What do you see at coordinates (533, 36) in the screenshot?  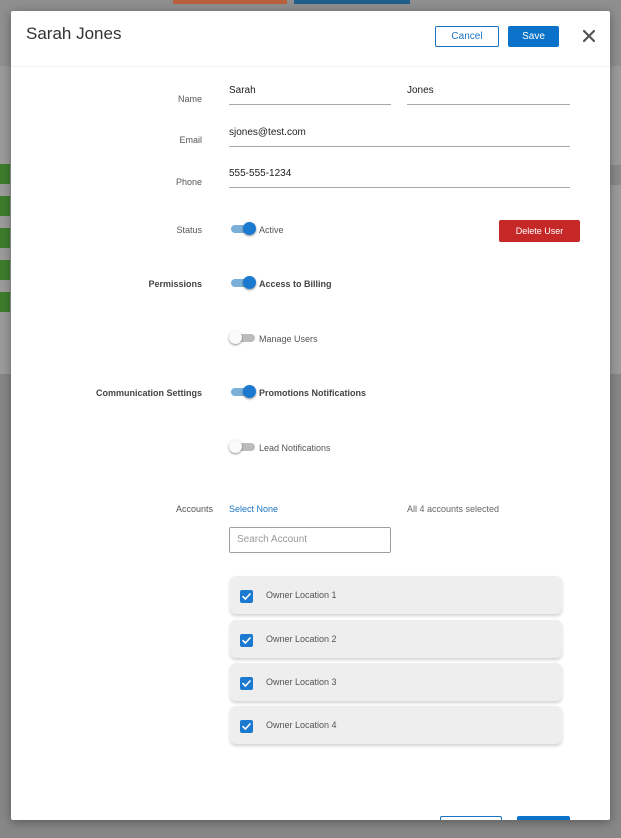 I see `save-button: Save` at bounding box center [533, 36].